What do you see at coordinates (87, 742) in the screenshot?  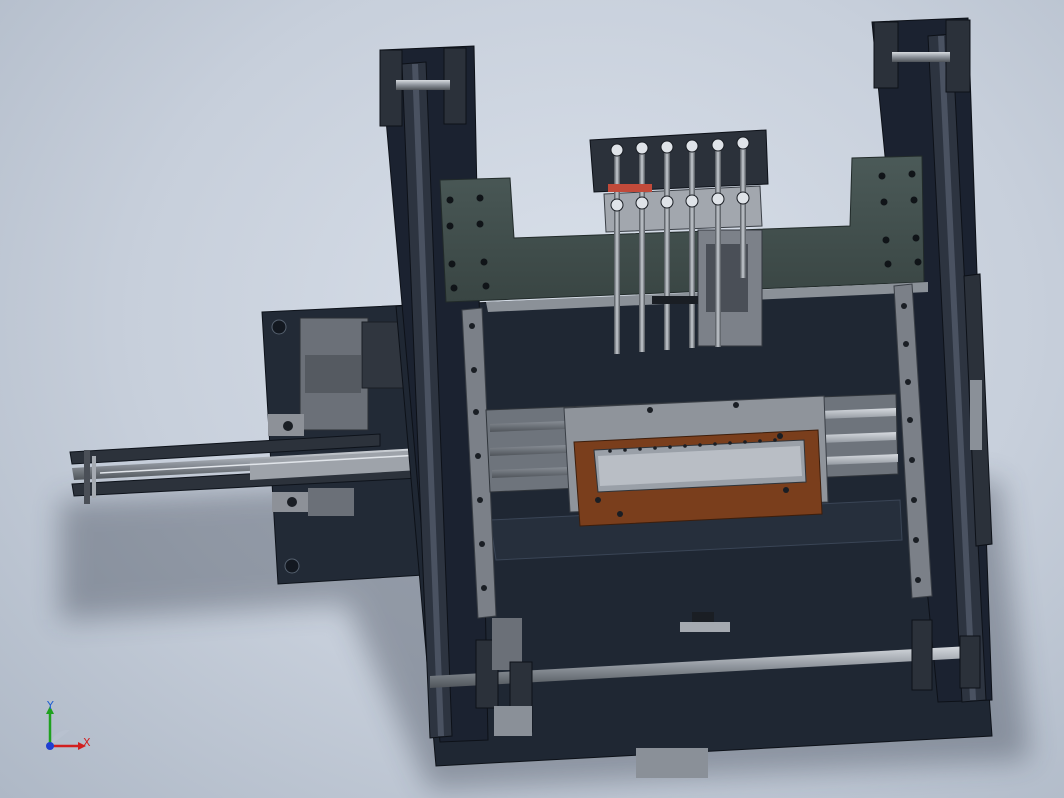 I see `x-axis-label: X` at bounding box center [87, 742].